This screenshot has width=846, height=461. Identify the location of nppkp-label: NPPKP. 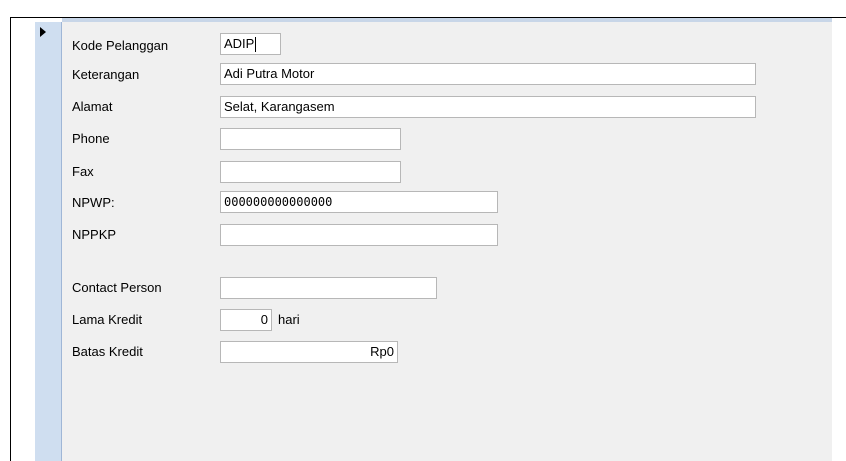
(94, 234).